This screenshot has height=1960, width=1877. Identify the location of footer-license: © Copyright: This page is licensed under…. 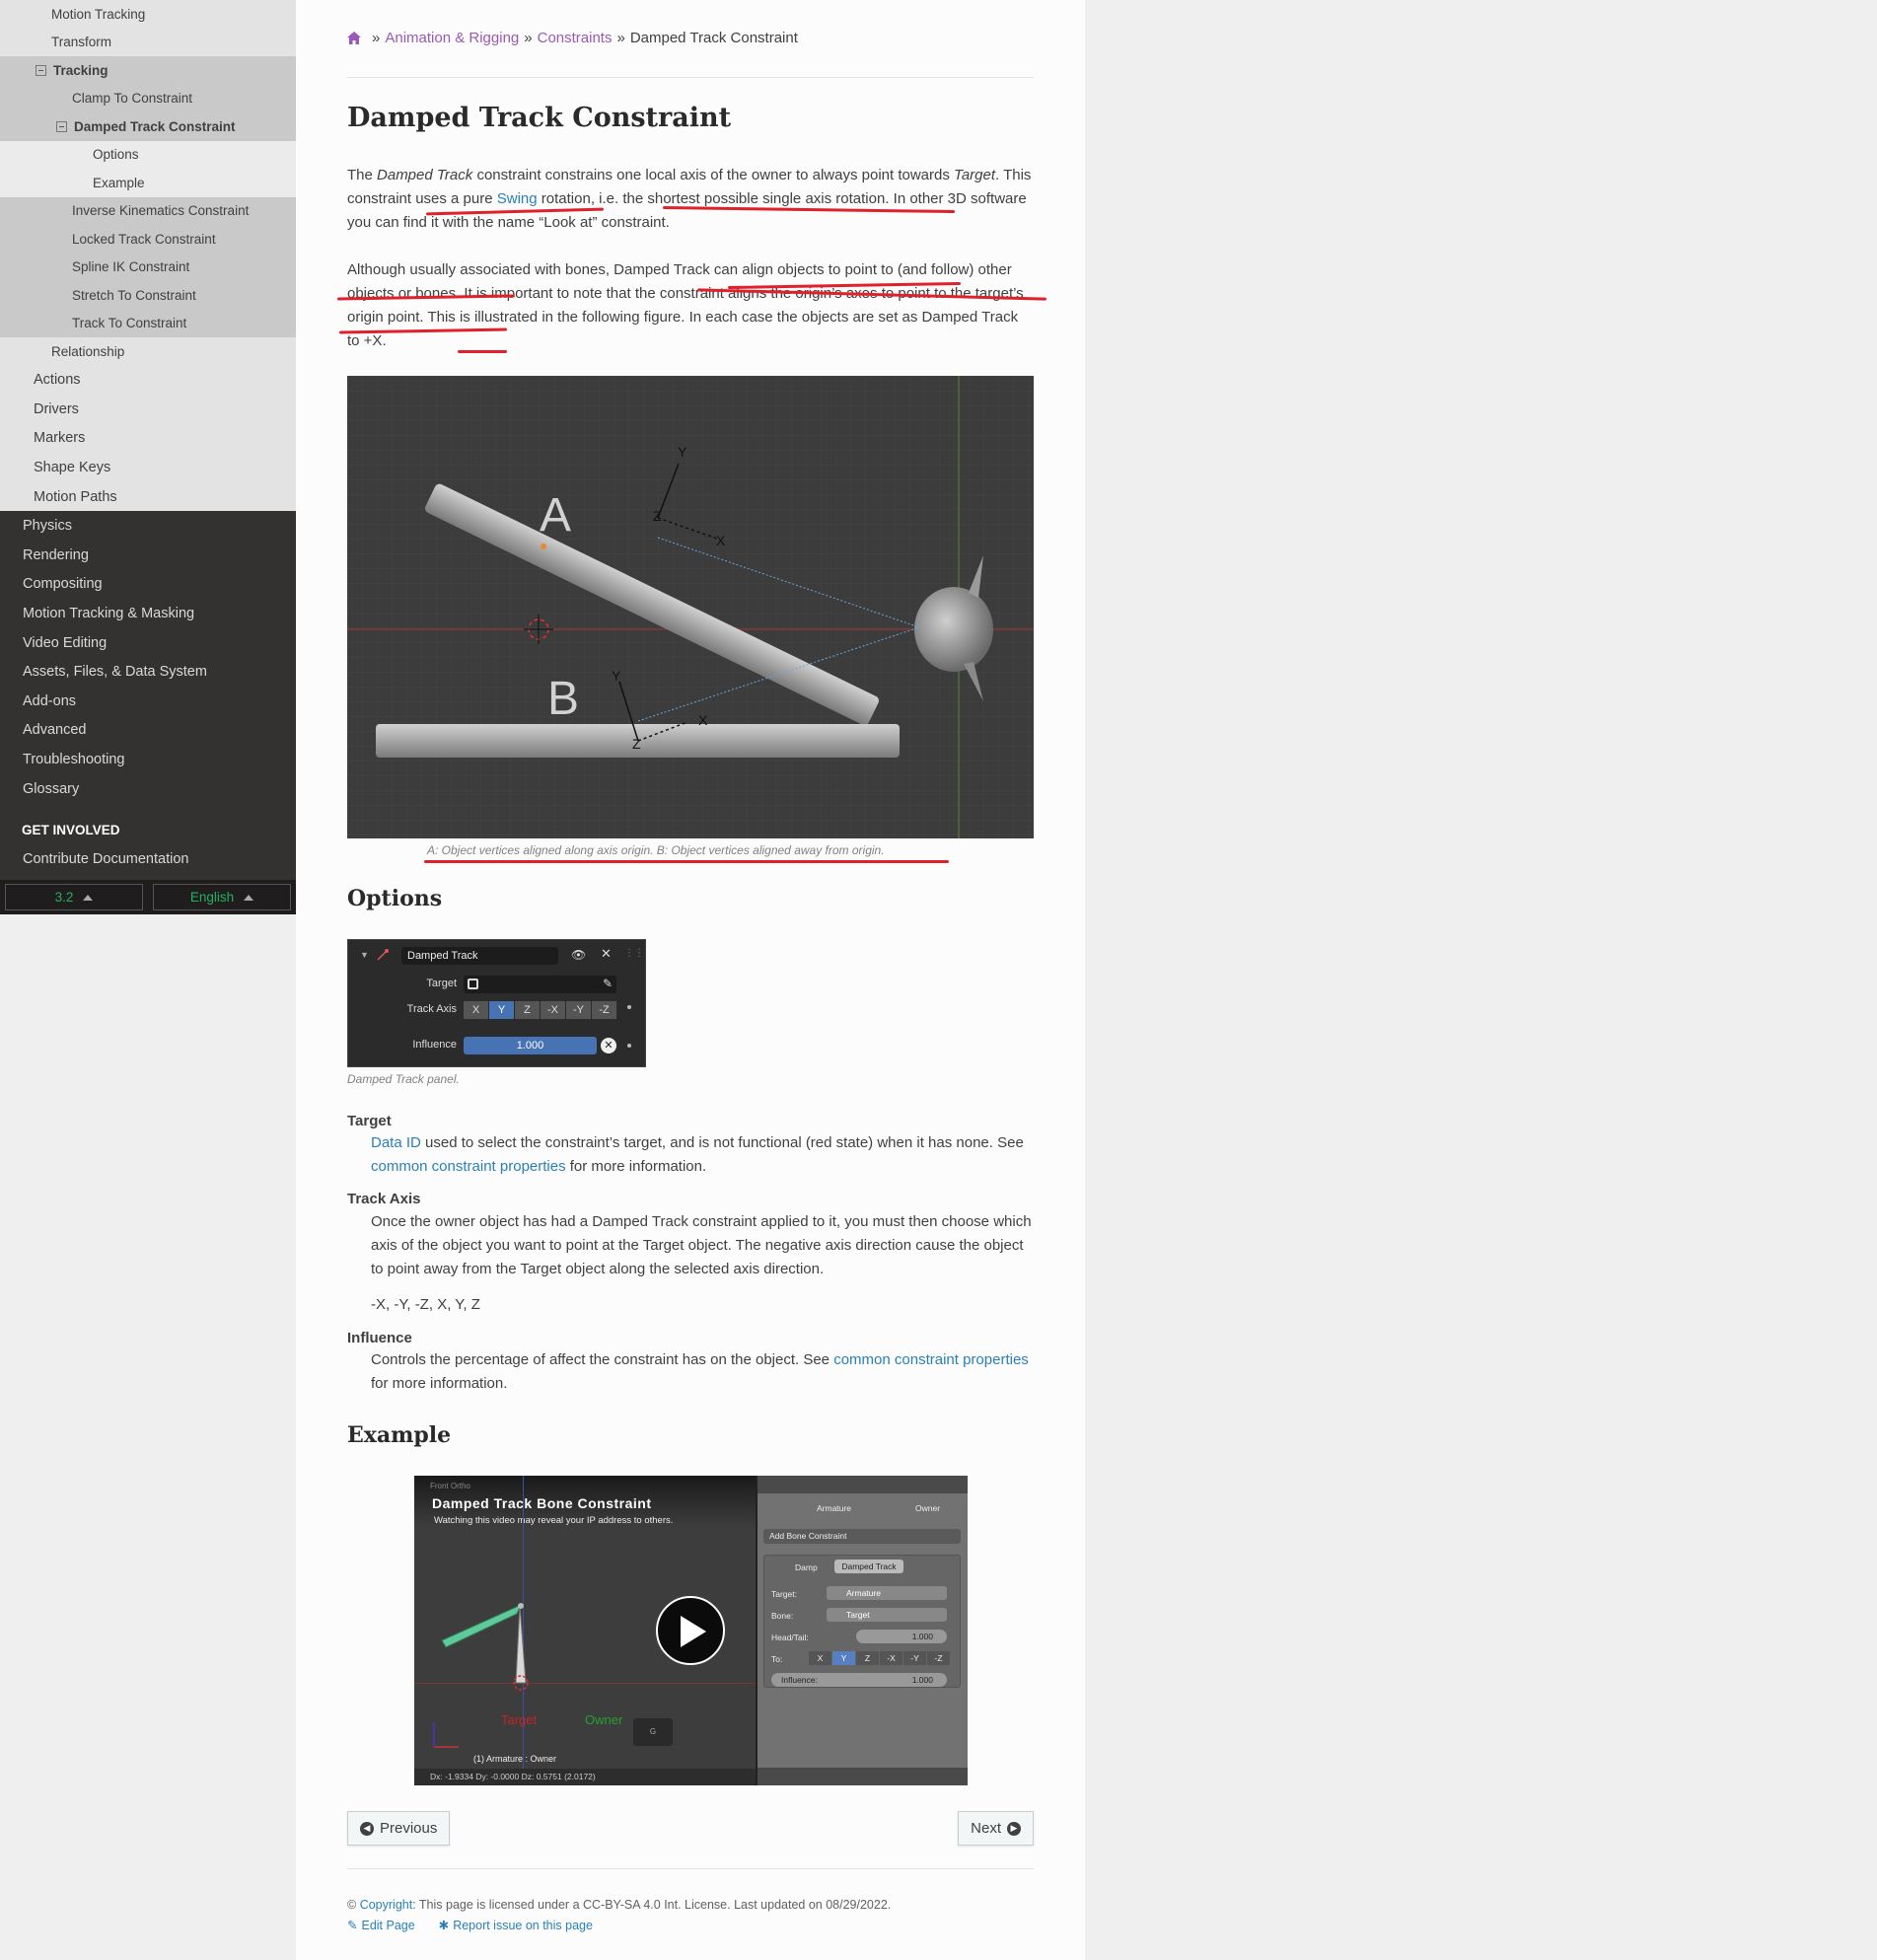
(619, 1905).